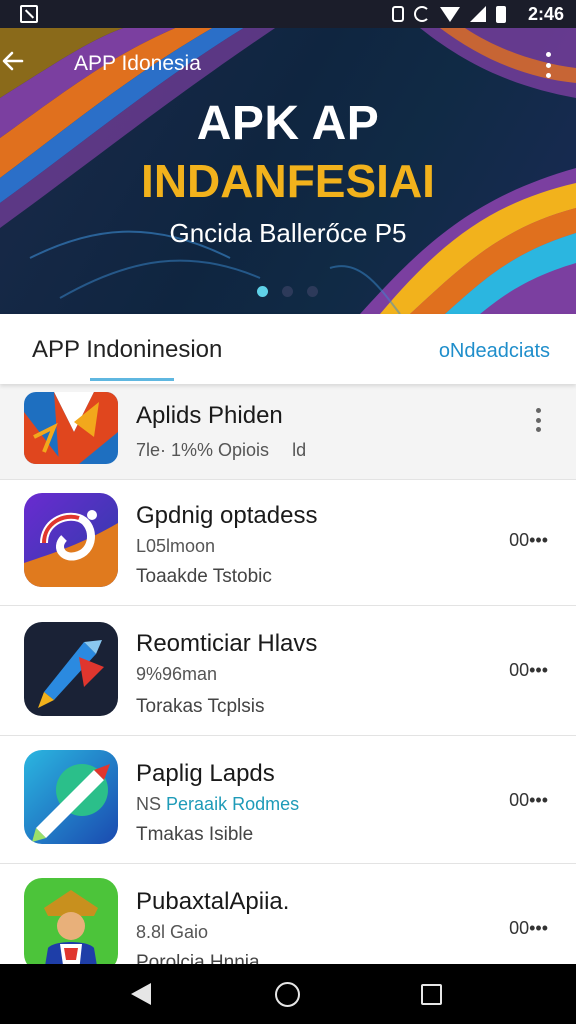 The height and width of the screenshot is (1024, 576). I want to click on app-name: Aplids Phiden, so click(209, 415).